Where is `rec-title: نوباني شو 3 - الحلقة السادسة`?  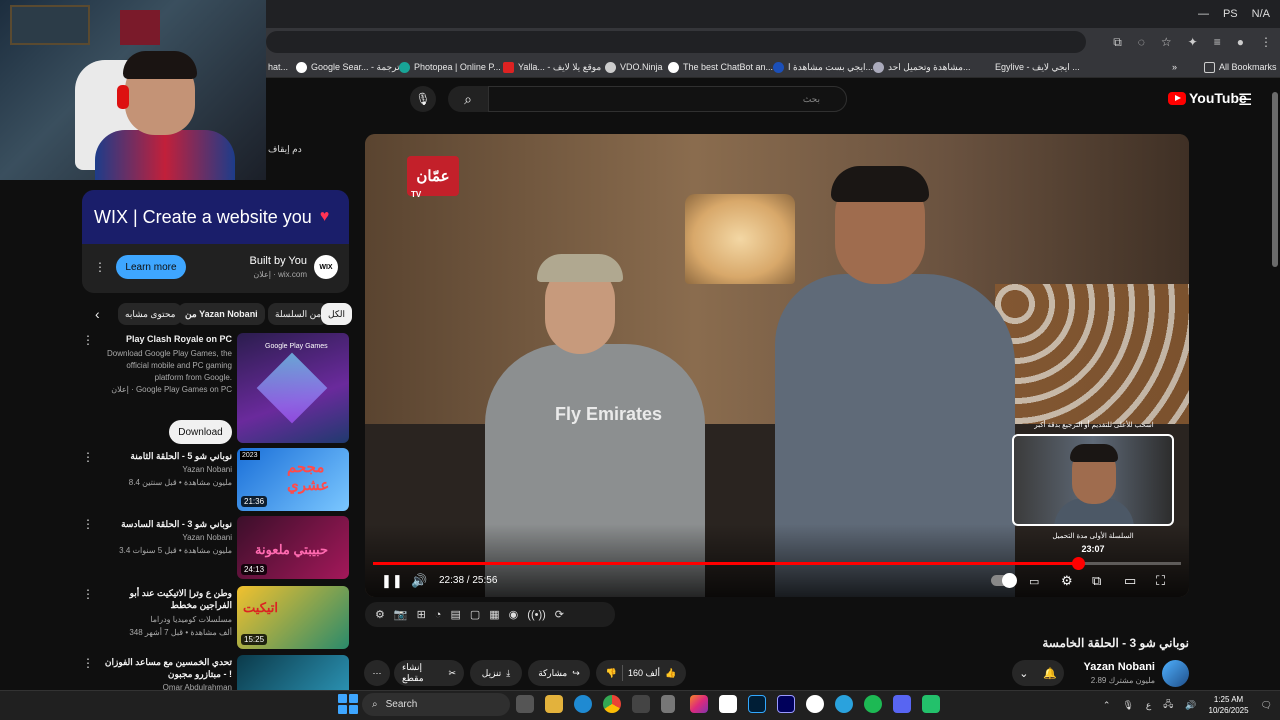 rec-title: نوباني شو 3 - الحلقة السادسة is located at coordinates (166, 524).